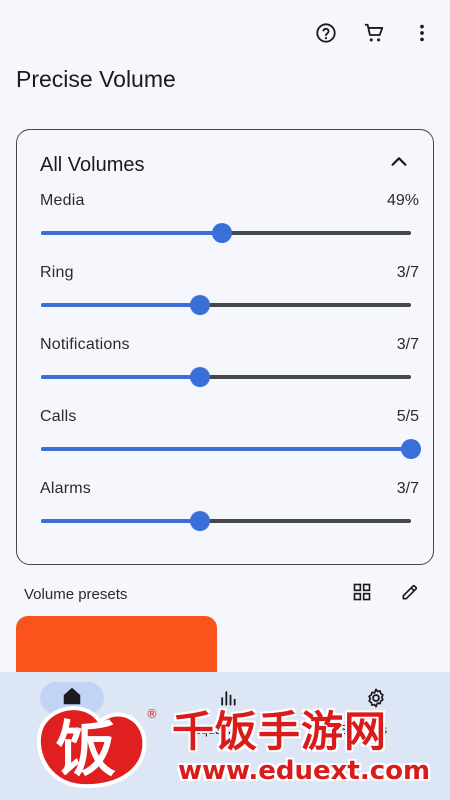  I want to click on ring-volume-slider, so click(226, 305).